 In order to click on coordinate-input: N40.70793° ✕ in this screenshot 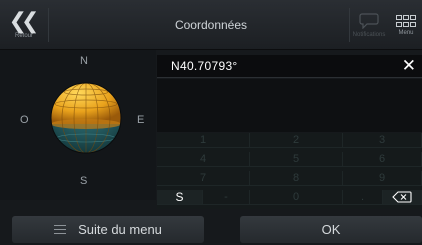, I will do `click(289, 66)`.